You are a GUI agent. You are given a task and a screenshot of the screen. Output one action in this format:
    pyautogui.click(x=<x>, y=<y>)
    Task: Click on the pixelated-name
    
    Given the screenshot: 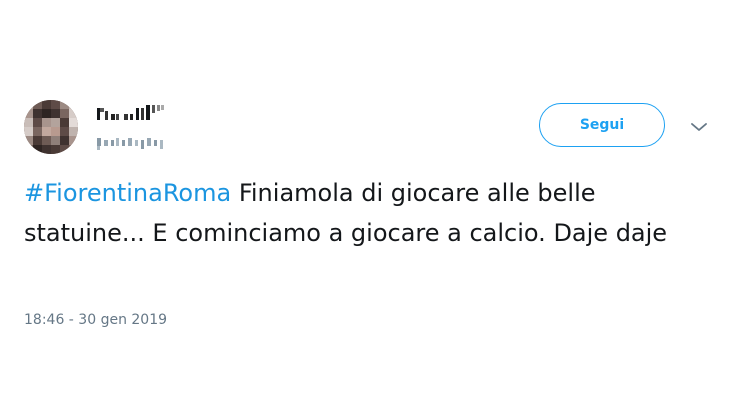 What is the action you would take?
    pyautogui.click(x=139, y=114)
    